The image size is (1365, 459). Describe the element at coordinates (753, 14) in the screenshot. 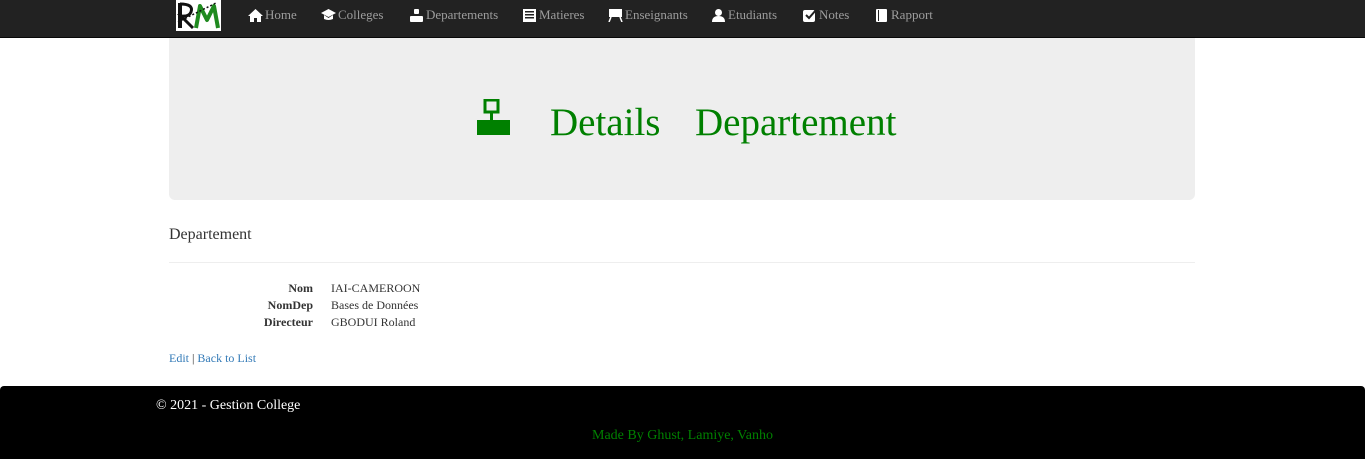

I see `nav-etudiants-label: Etudiants` at that location.